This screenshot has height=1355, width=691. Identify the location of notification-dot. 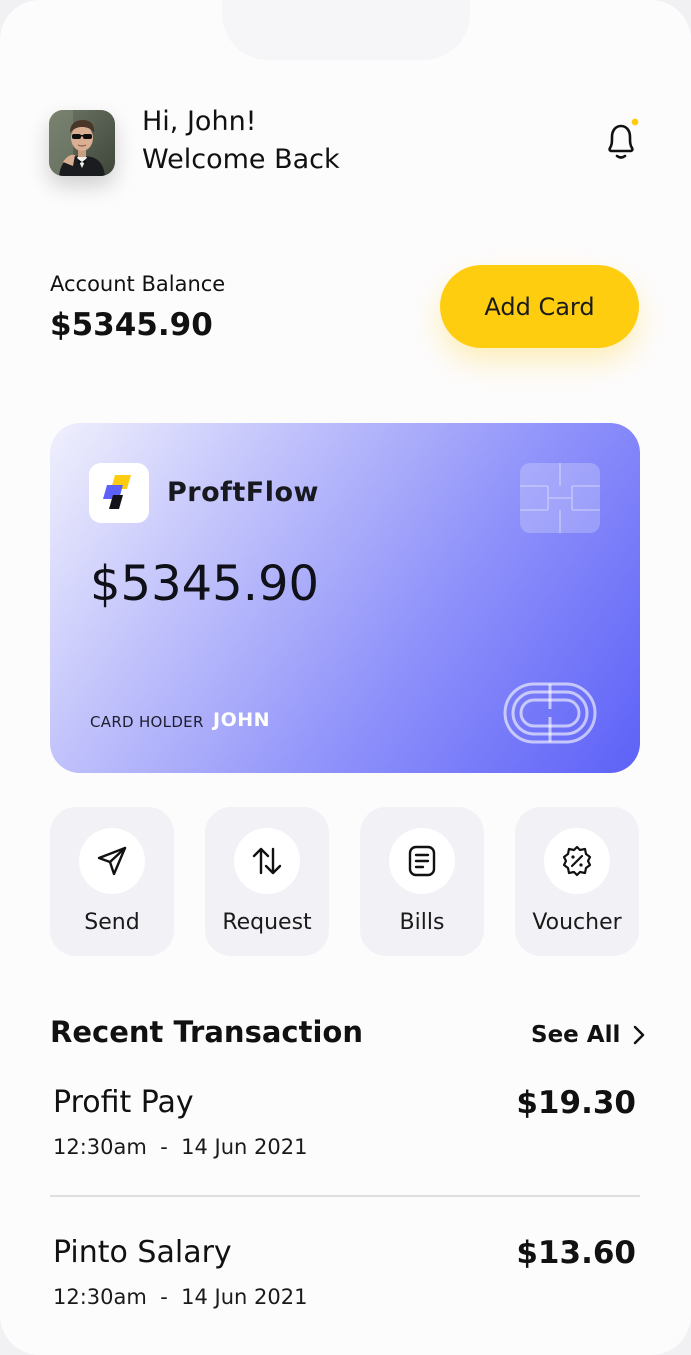
(635, 122).